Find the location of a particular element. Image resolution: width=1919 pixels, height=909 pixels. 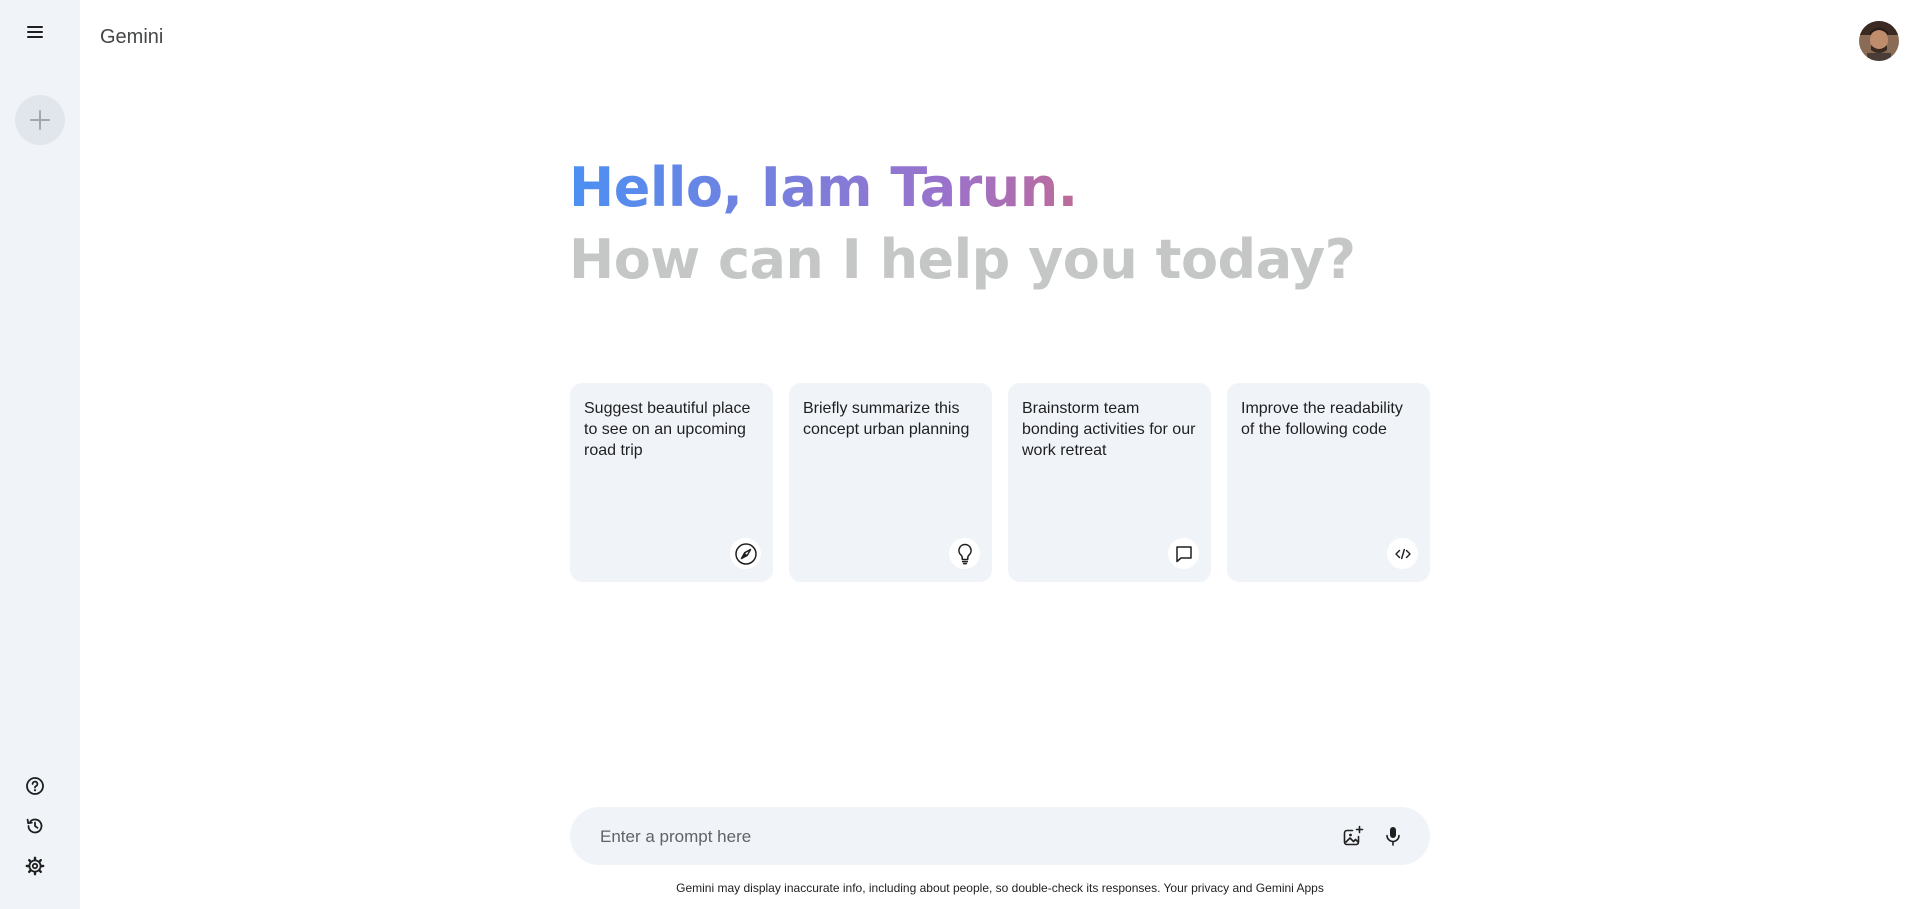

image-upload-button is located at coordinates (1353, 836).